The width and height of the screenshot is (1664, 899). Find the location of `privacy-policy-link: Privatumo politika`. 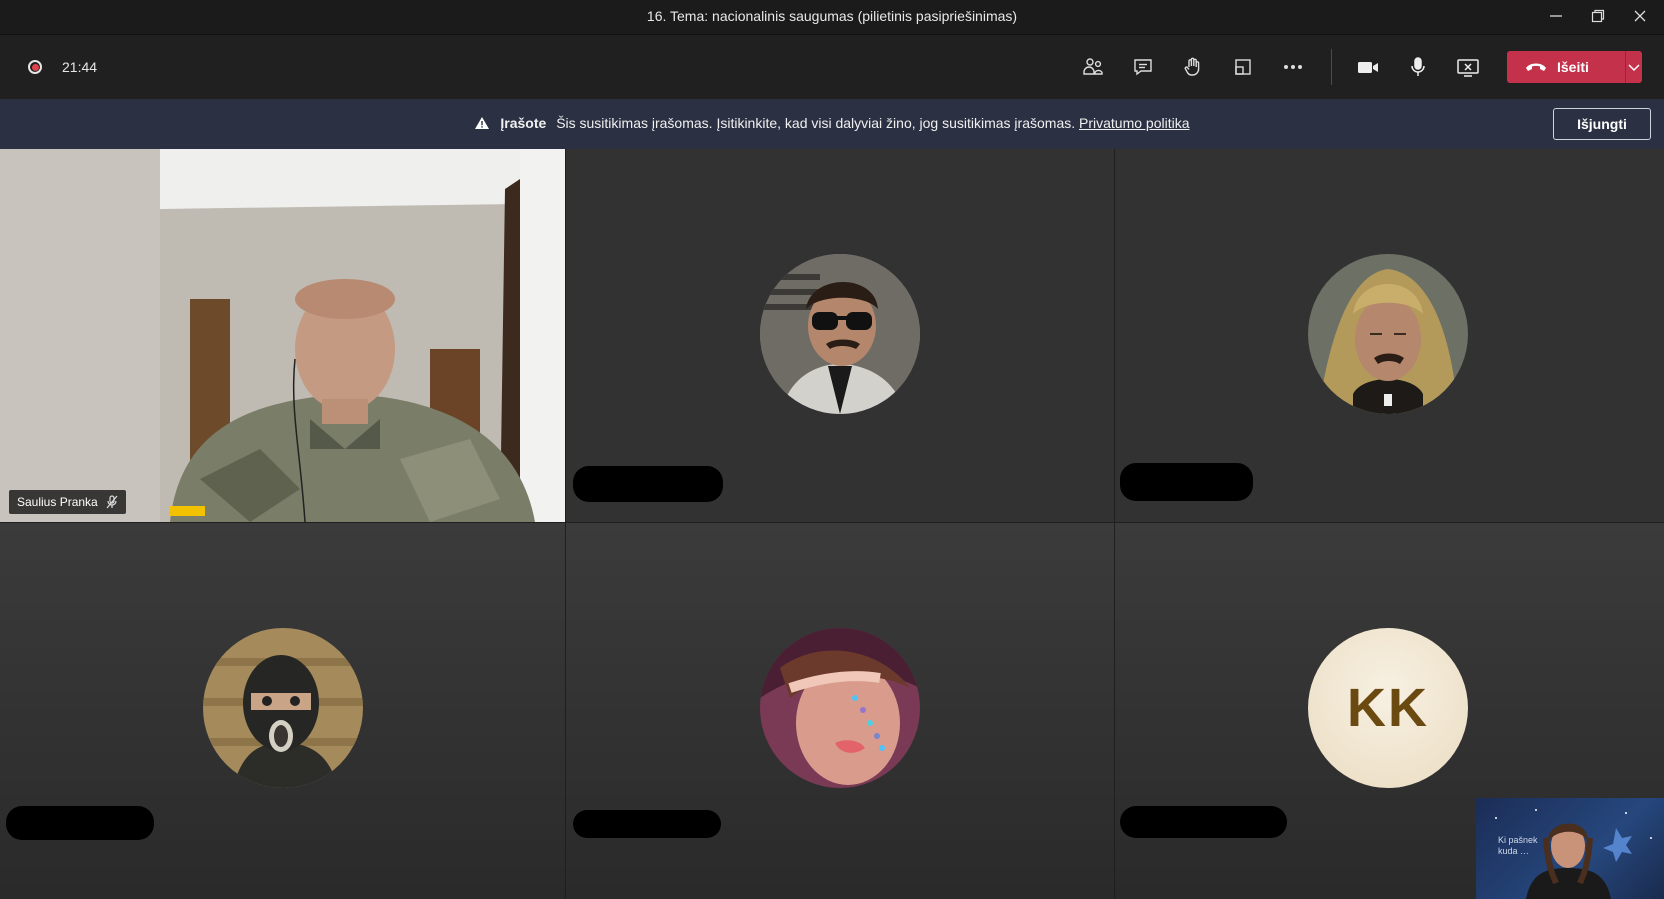

privacy-policy-link: Privatumo politika is located at coordinates (1134, 123).